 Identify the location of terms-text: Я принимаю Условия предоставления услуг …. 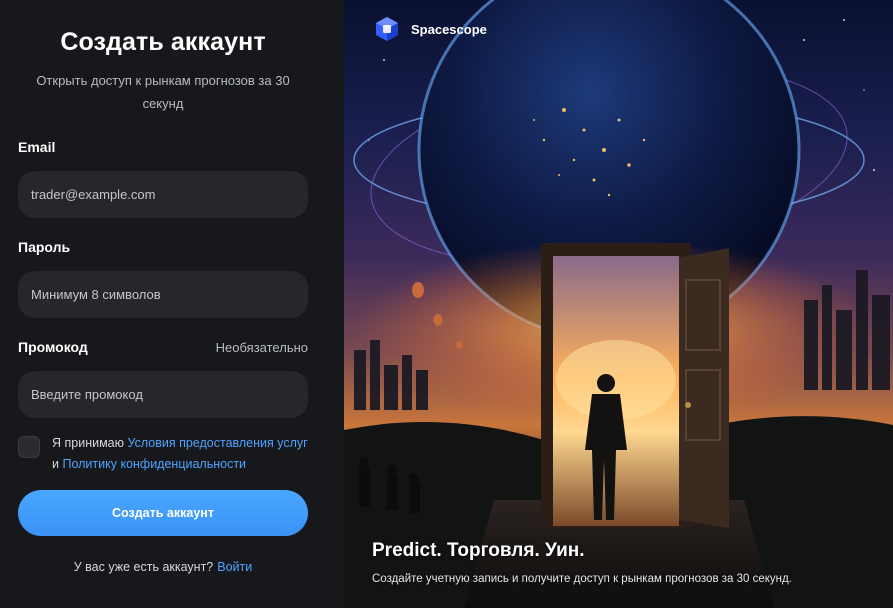
(182, 454).